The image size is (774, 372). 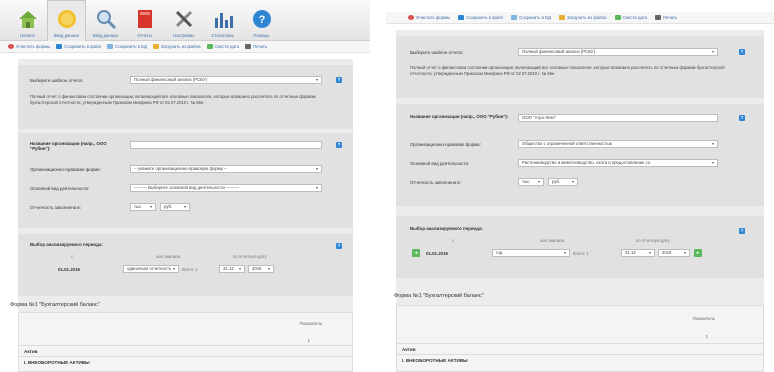 What do you see at coordinates (618, 118) in the screenshot?
I see `org-name-input: ООО "Агро-Лекс"` at bounding box center [618, 118].